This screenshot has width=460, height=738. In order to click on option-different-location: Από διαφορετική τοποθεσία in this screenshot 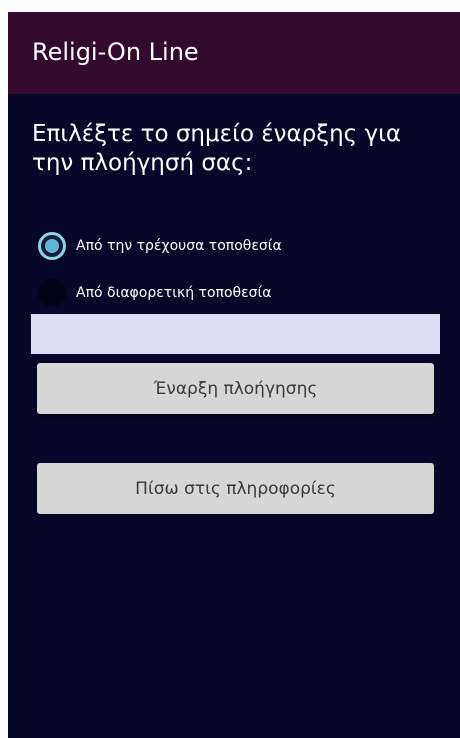, I will do `click(238, 293)`.